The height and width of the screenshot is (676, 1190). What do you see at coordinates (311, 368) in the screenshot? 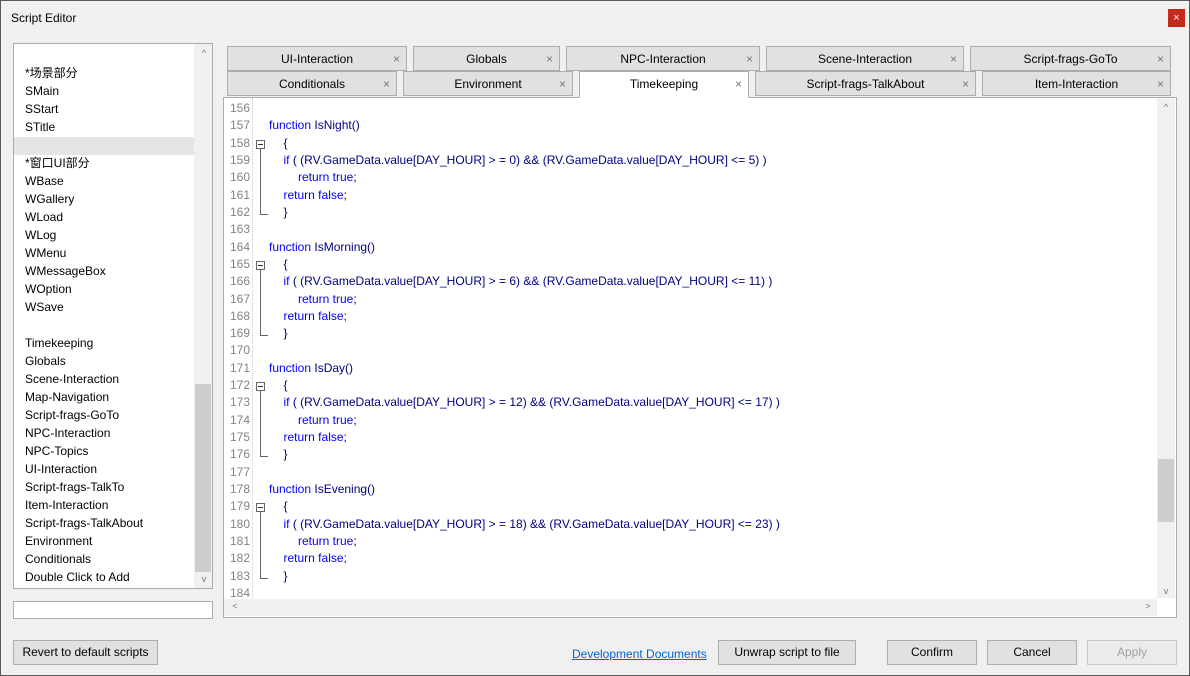
I see `code-line: function IsDay()` at bounding box center [311, 368].